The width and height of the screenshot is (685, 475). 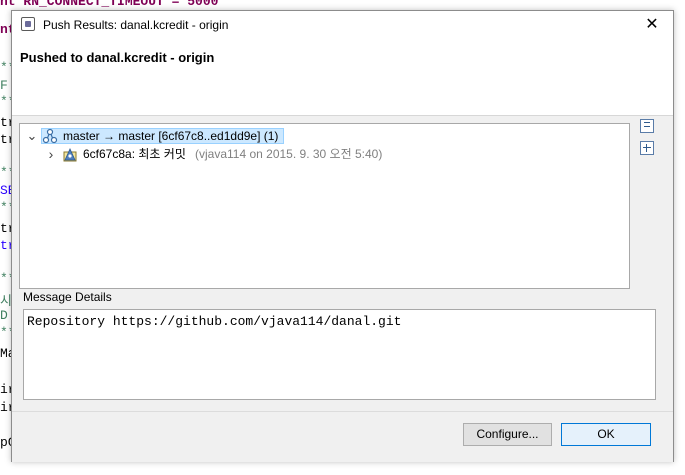 I want to click on title-bar: Push Results: danal.kcredit - origin ✕, so click(x=342, y=25).